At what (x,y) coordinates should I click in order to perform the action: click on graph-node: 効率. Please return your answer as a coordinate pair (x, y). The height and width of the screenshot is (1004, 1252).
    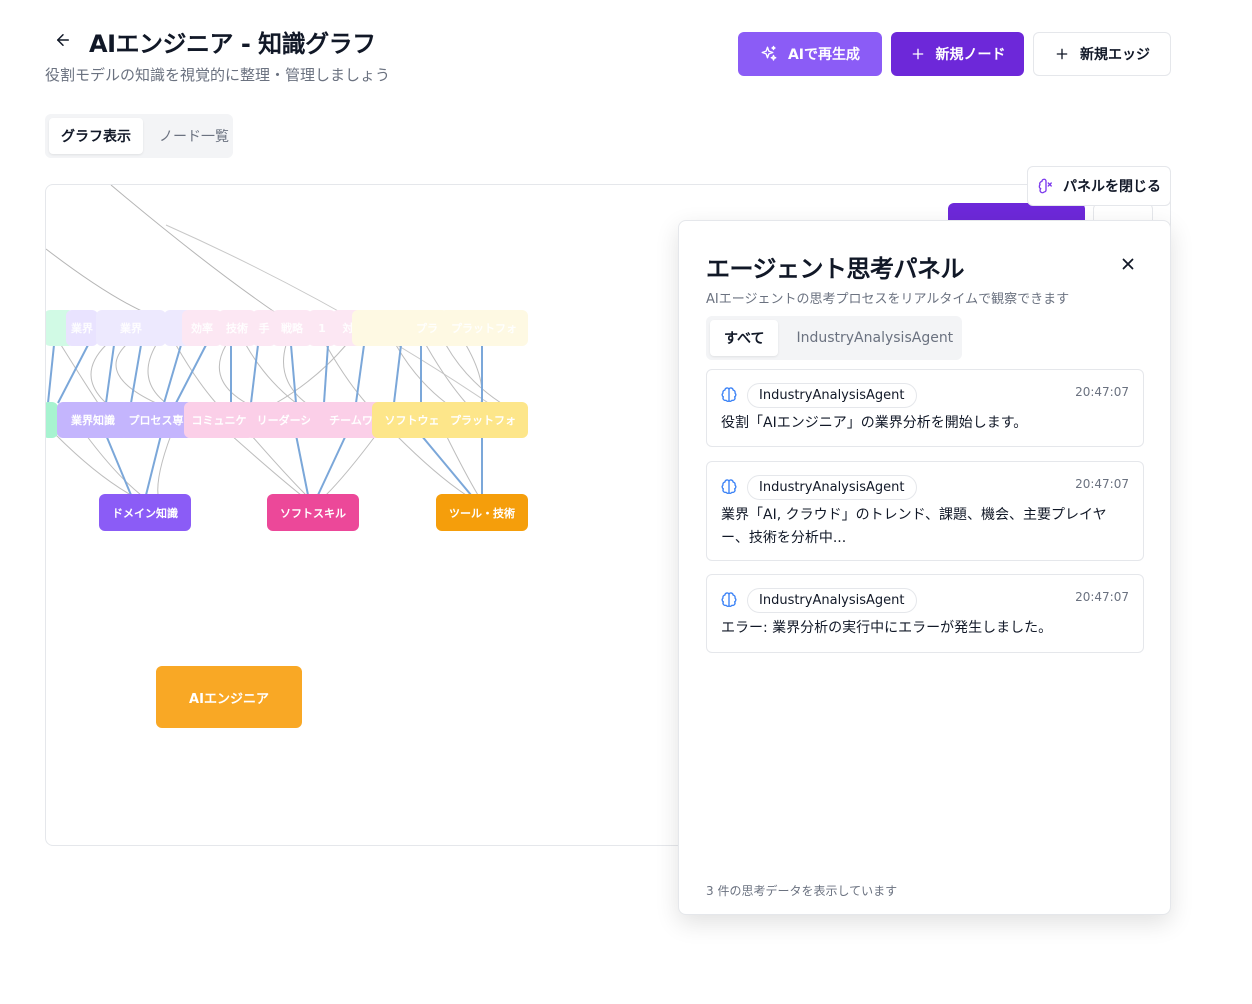
    Looking at the image, I should click on (202, 328).